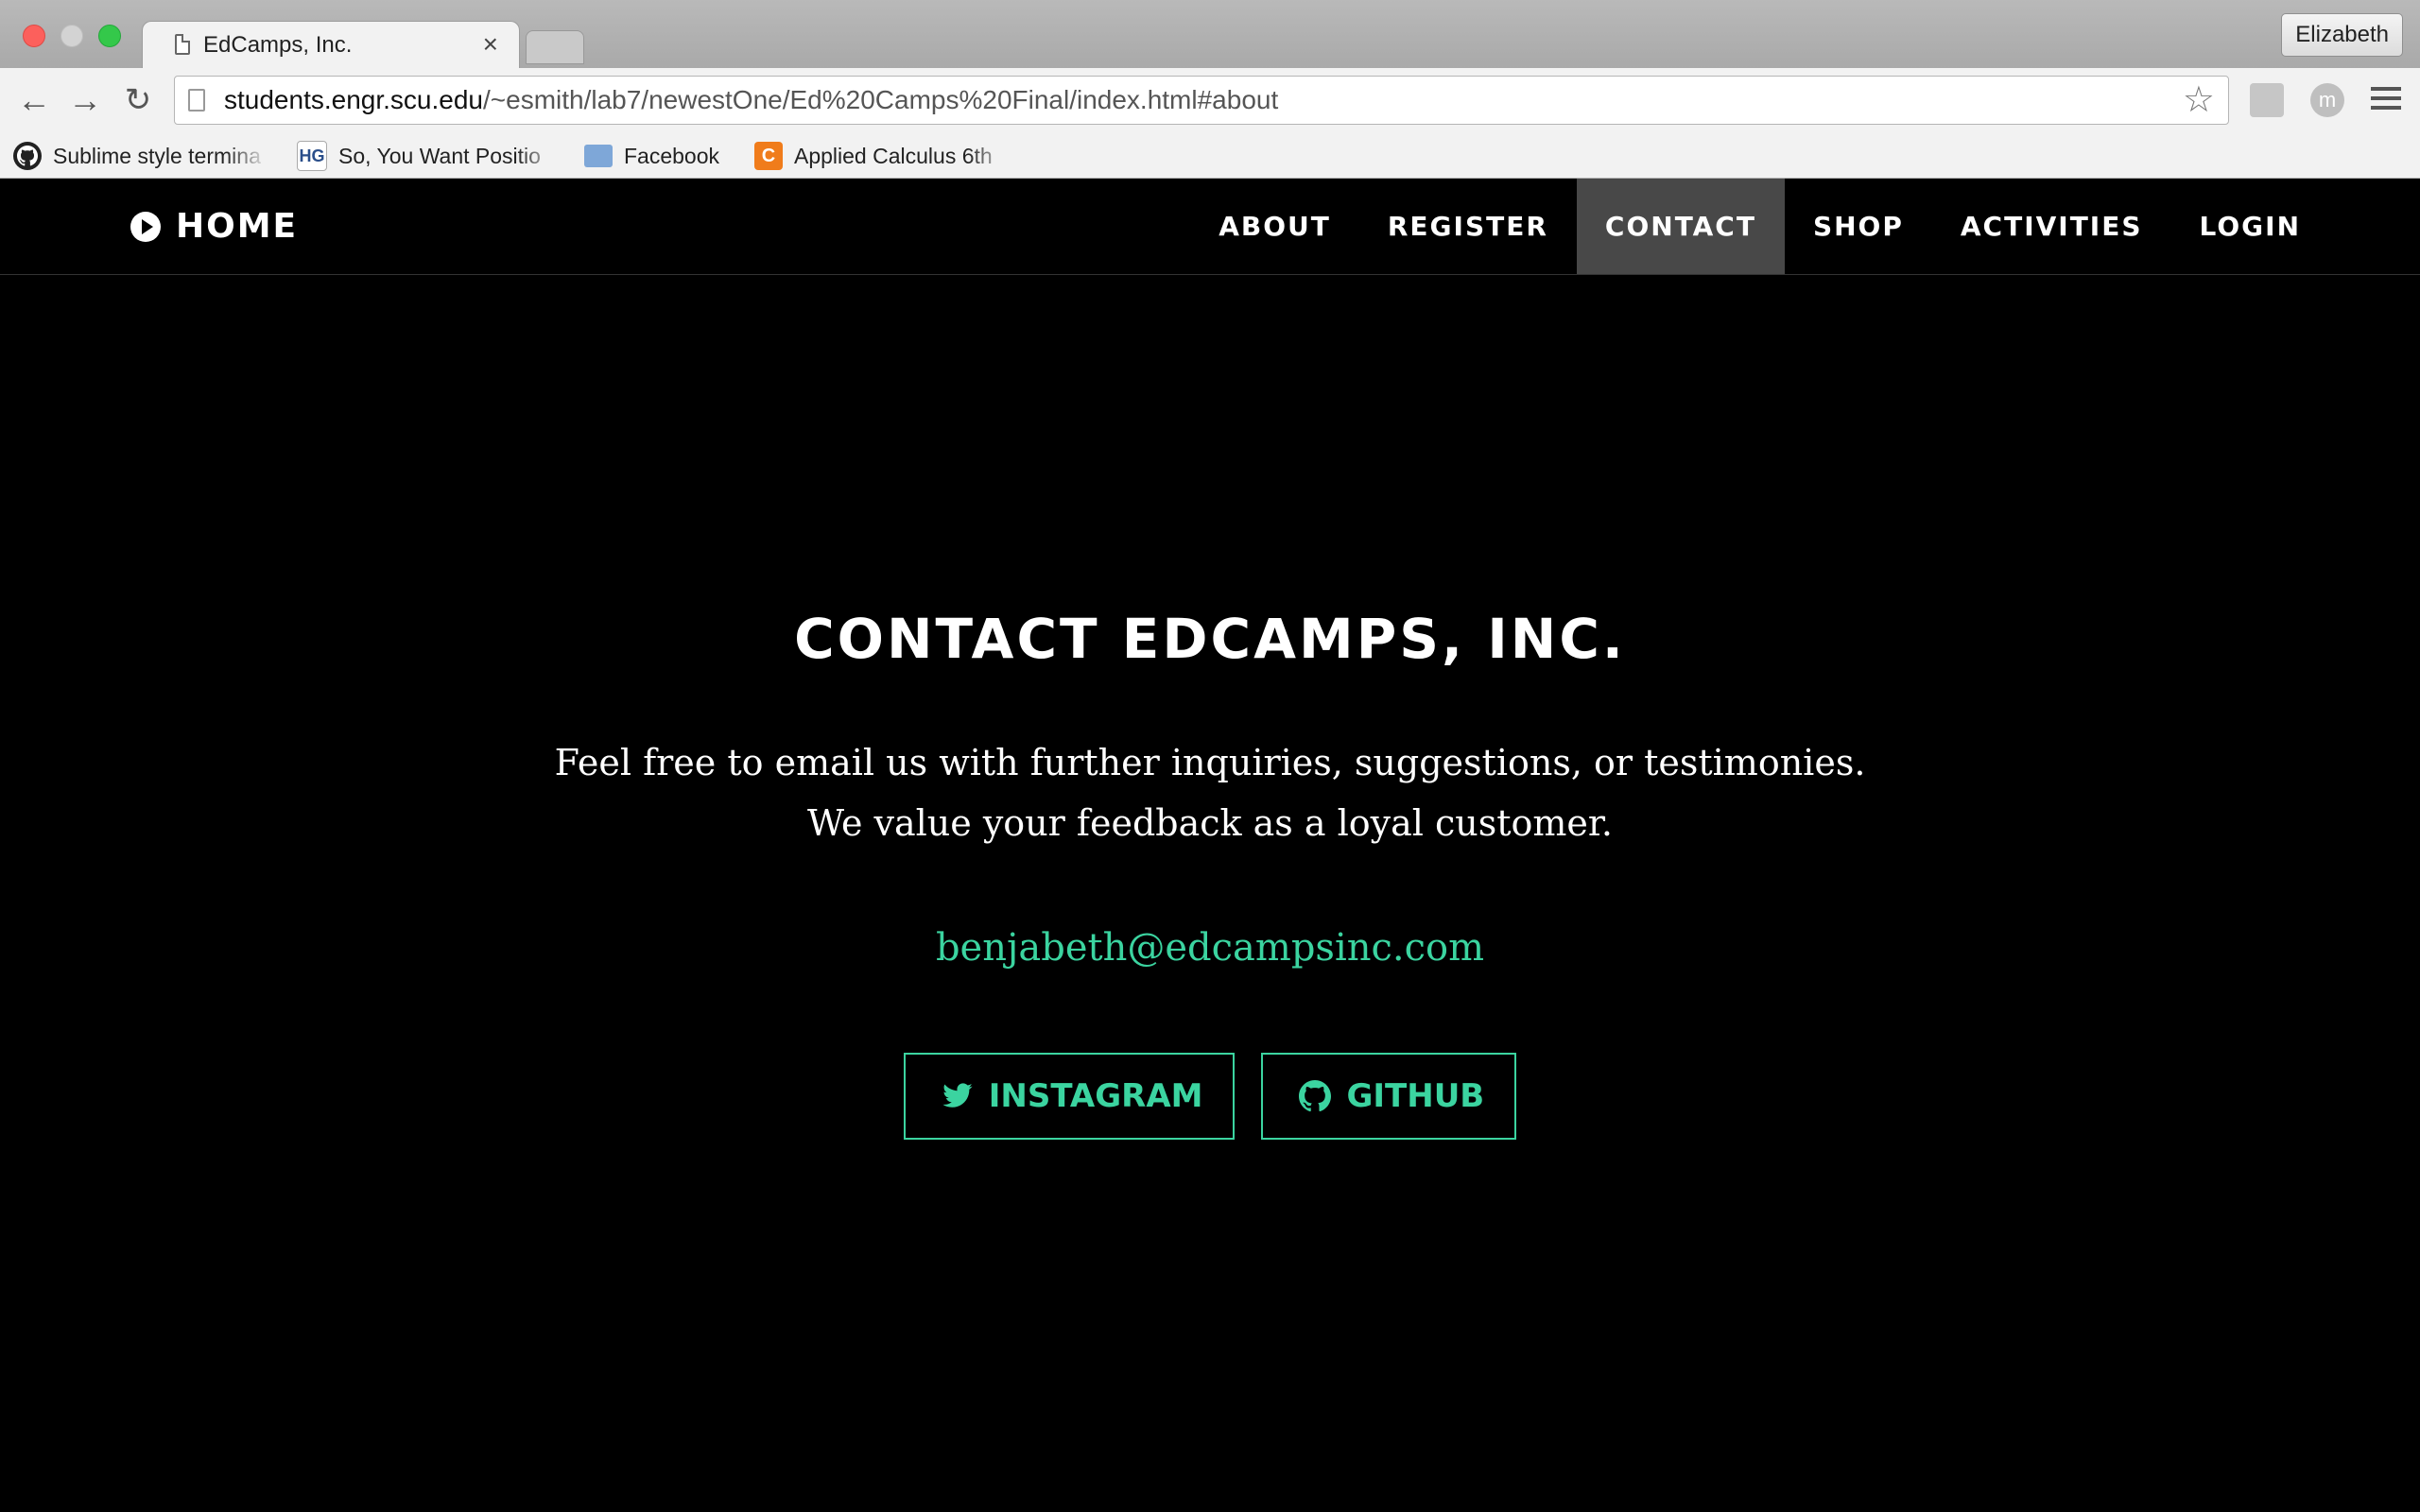 This screenshot has width=2420, height=1512. I want to click on folder-icon, so click(598, 156).